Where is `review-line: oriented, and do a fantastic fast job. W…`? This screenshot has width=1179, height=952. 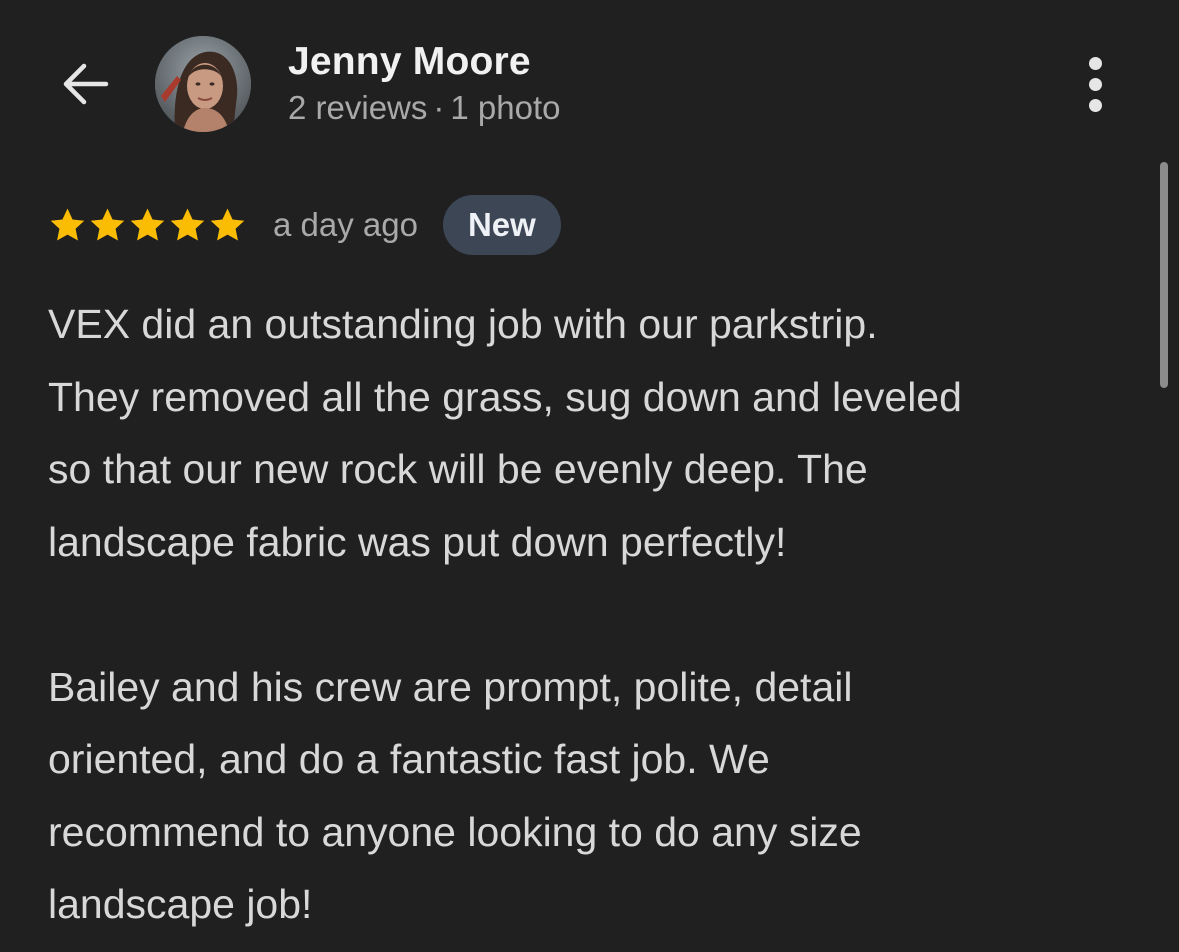
review-line: oriented, and do a fantastic fast job. W… is located at coordinates (409, 759).